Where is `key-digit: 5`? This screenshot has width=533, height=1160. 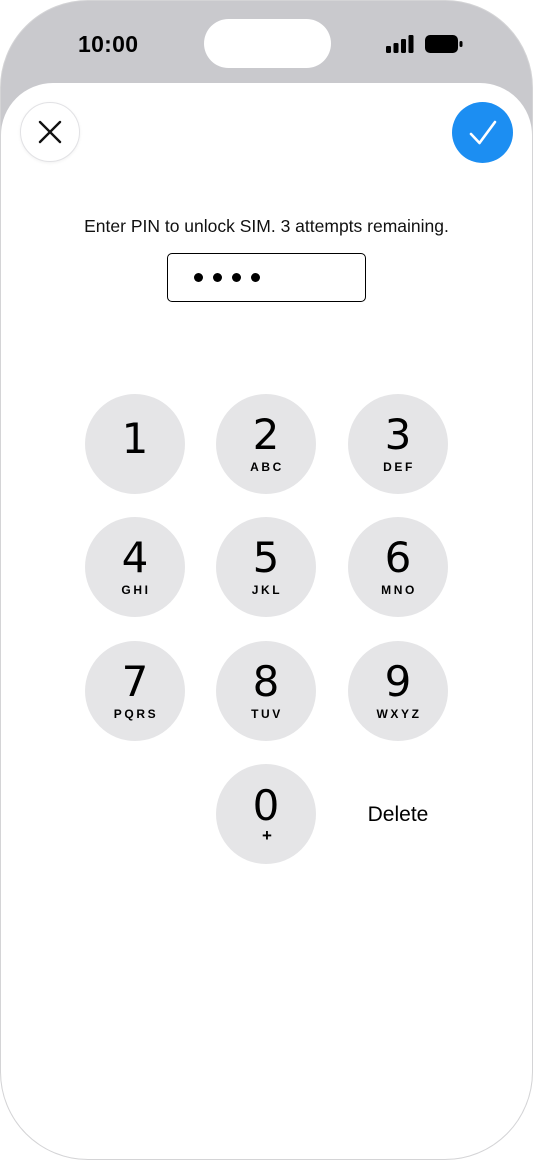
key-digit: 5 is located at coordinates (266, 557).